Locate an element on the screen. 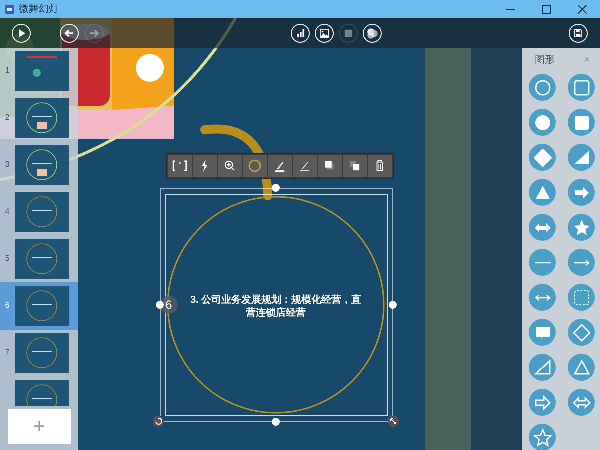 Image resolution: width=600 pixels, height=450 pixels. slide-text: 3. 公司业务发展规划：规模化经营，直营连锁店经营 is located at coordinates (276, 307).